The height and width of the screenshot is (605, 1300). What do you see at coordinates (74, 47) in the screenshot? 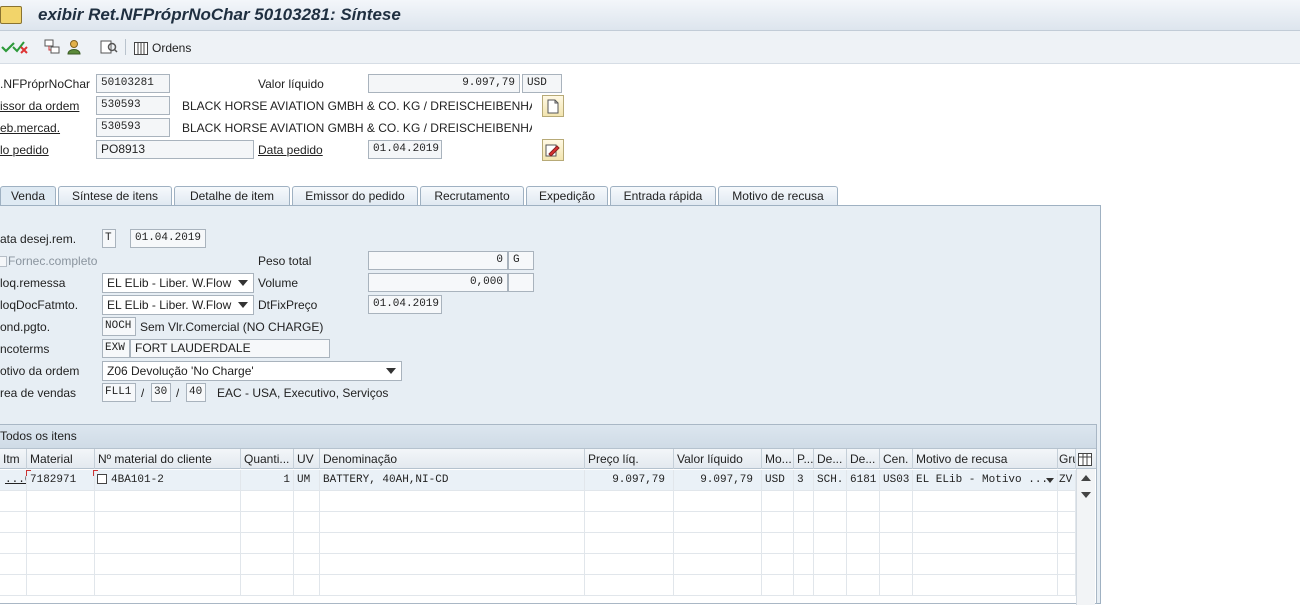
I see `person-icon` at bounding box center [74, 47].